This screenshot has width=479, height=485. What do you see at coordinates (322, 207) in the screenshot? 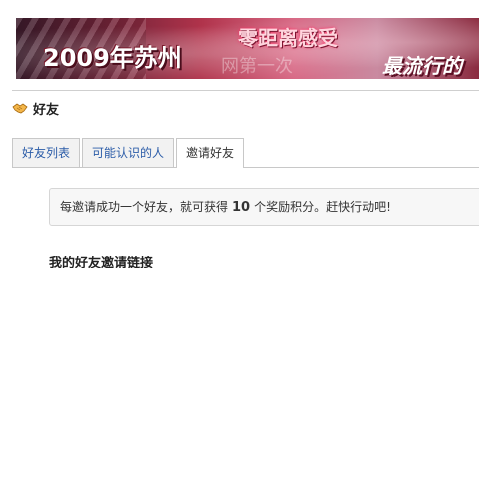
I see `notice-suffix: 个奖励积分。赶快行动吧!` at bounding box center [322, 207].